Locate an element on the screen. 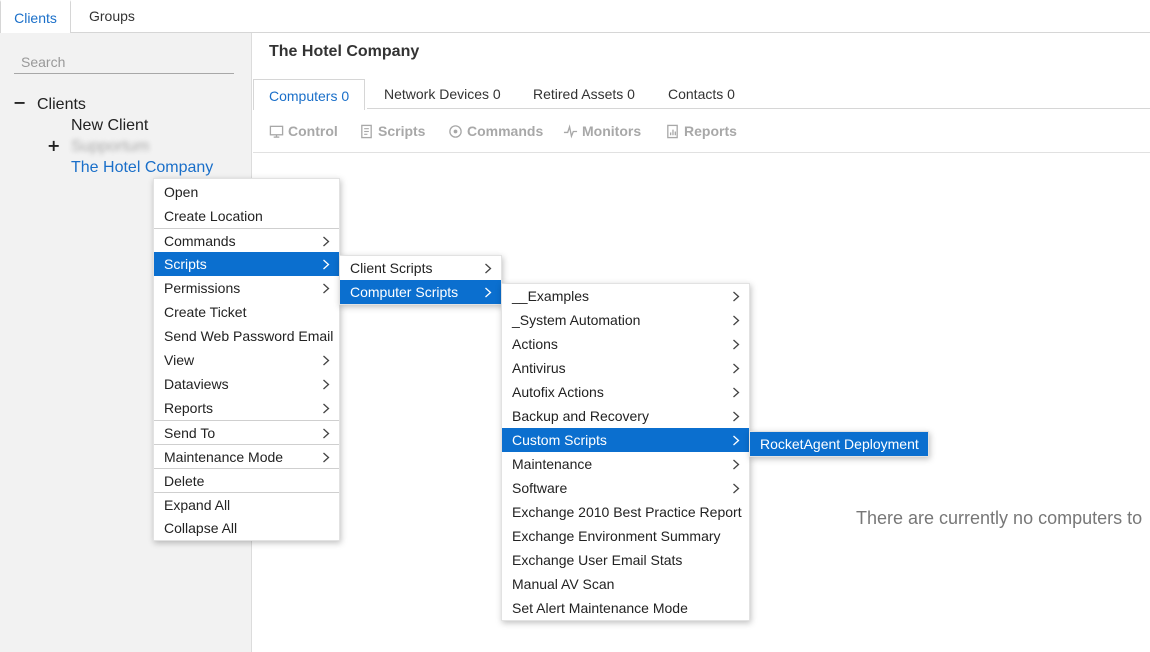  custom-scripts-submenu: RocketAgent Deployment is located at coordinates (839, 444).